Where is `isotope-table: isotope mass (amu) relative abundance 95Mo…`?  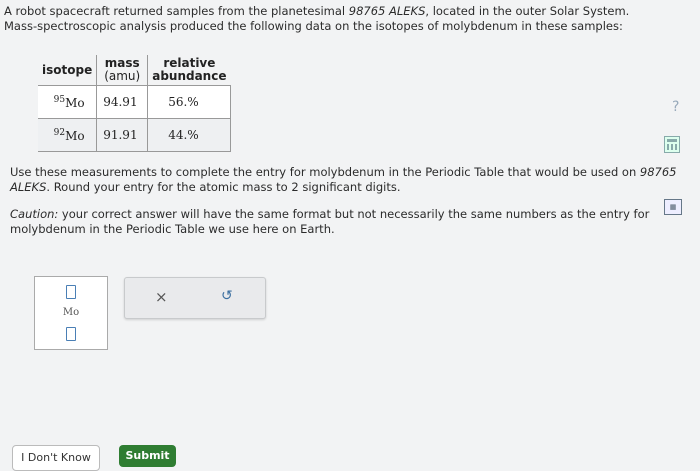
isotope-table: isotope mass (amu) relative abundance 95Mo… is located at coordinates (134, 103).